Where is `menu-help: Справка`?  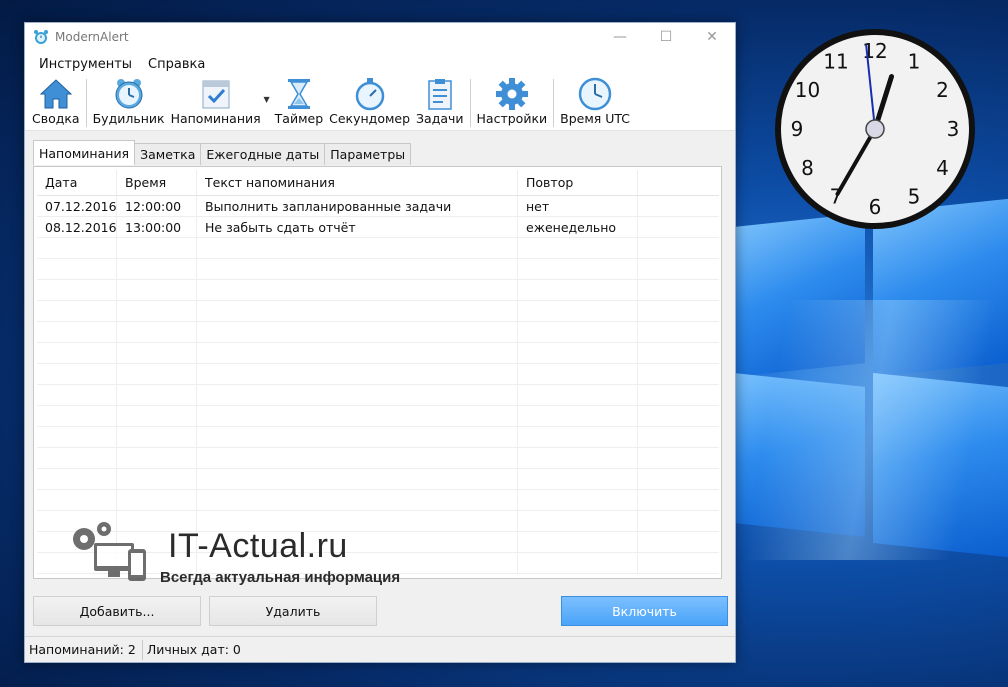 menu-help: Справка is located at coordinates (176, 64).